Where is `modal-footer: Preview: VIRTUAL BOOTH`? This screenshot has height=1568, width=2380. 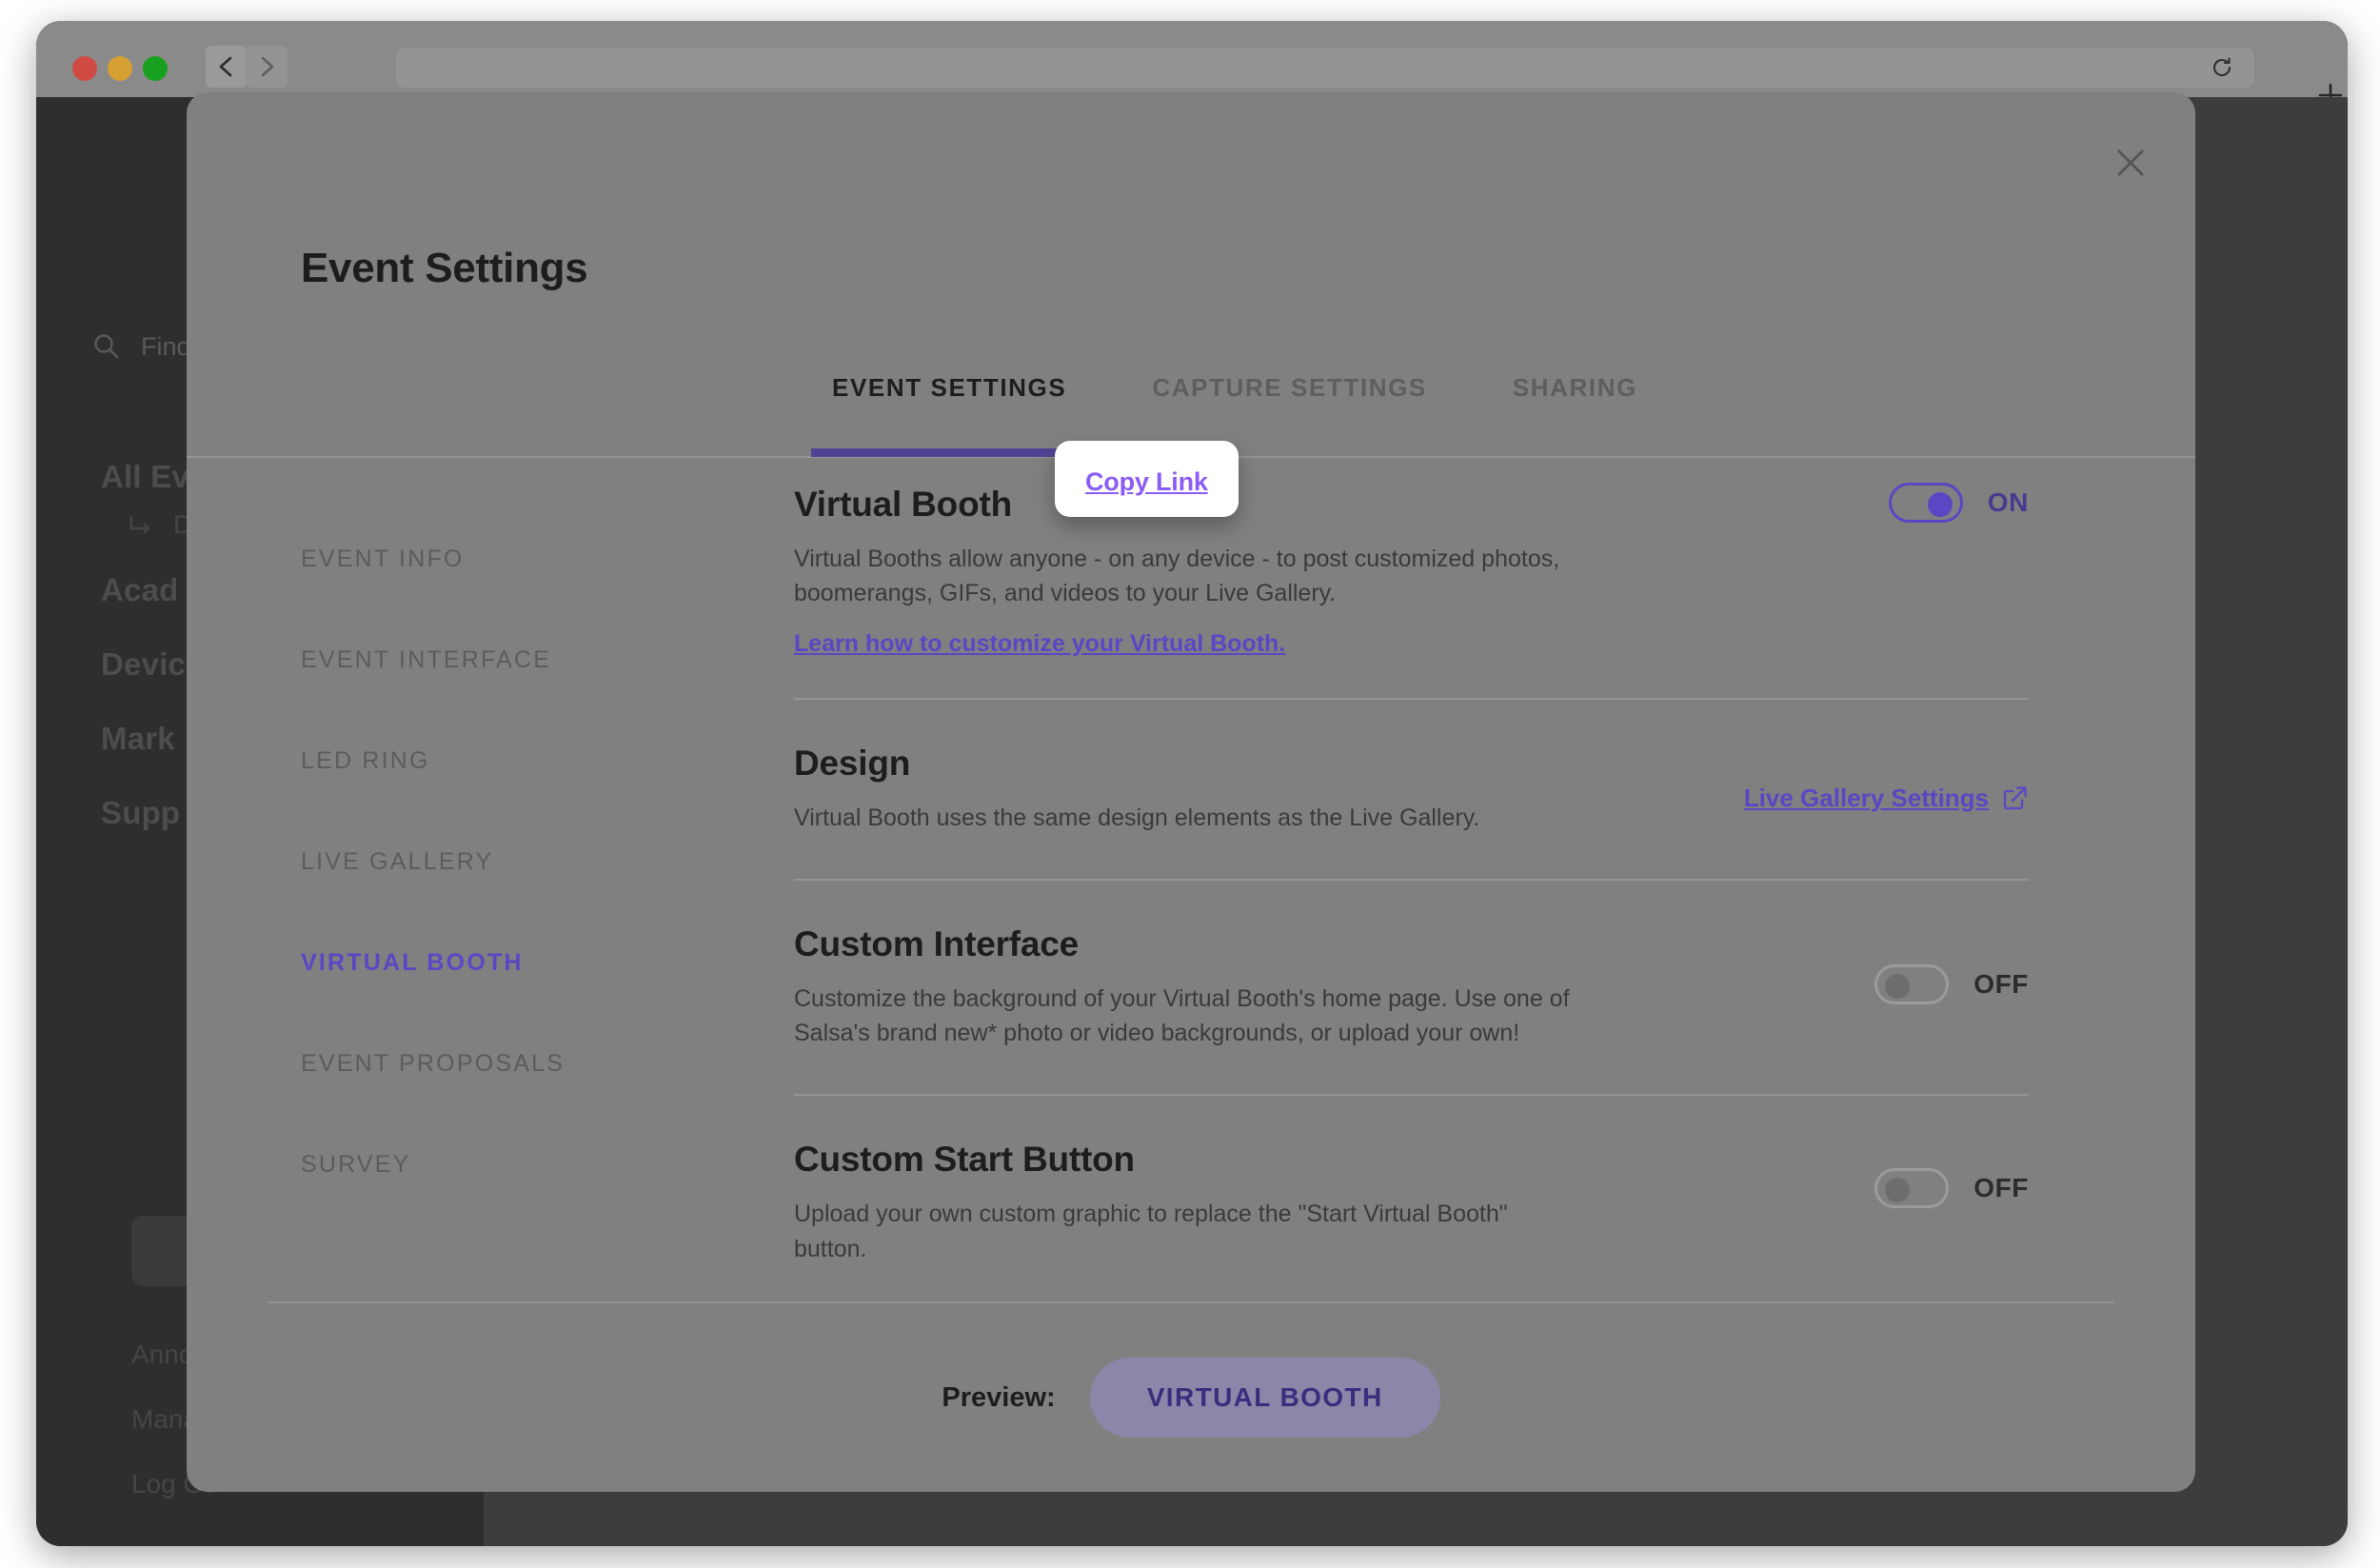 modal-footer: Preview: VIRTUAL BOOTH is located at coordinates (1191, 1397).